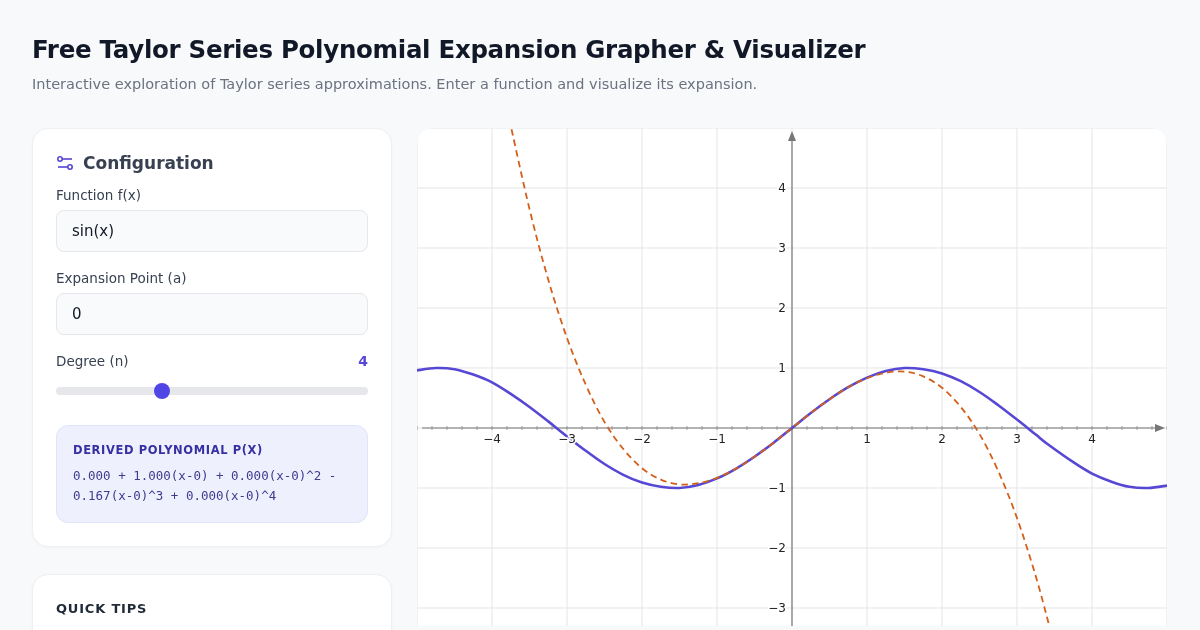  I want to click on page-title: Free Taylor Series Polynomial Expansion Grapher & Visualizer, so click(449, 50).